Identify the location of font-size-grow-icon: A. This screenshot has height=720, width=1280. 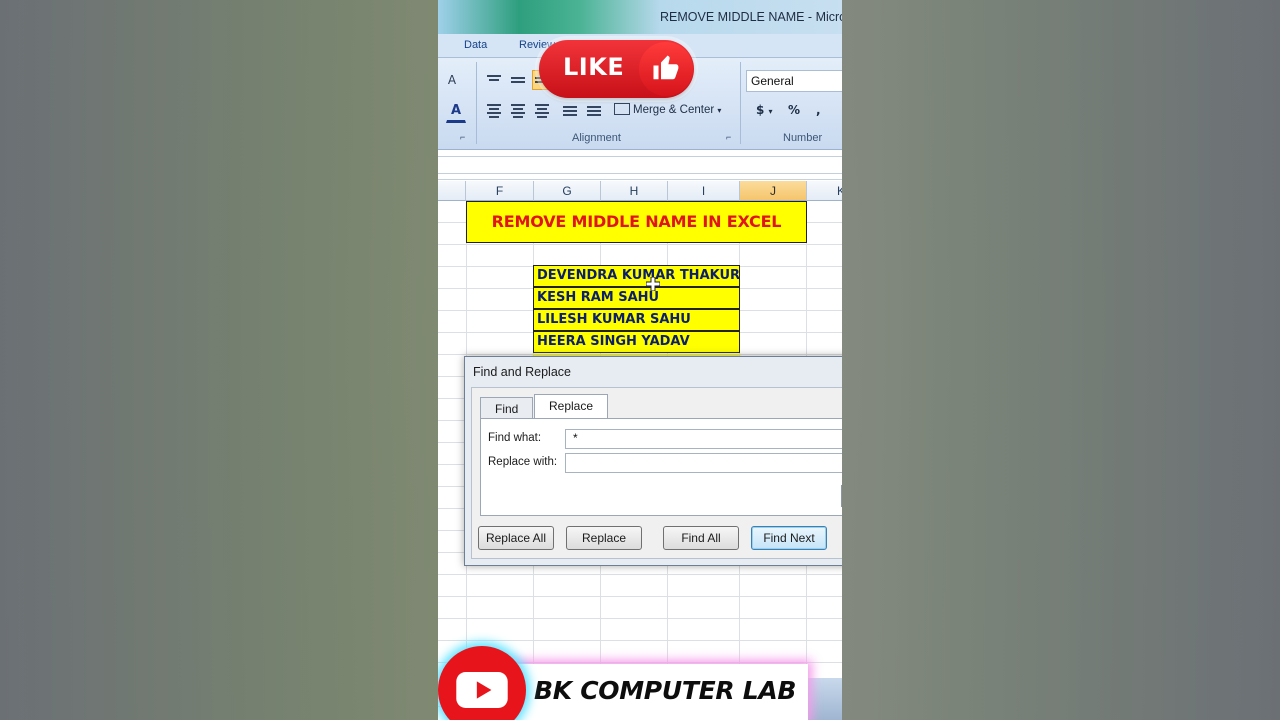
(452, 80).